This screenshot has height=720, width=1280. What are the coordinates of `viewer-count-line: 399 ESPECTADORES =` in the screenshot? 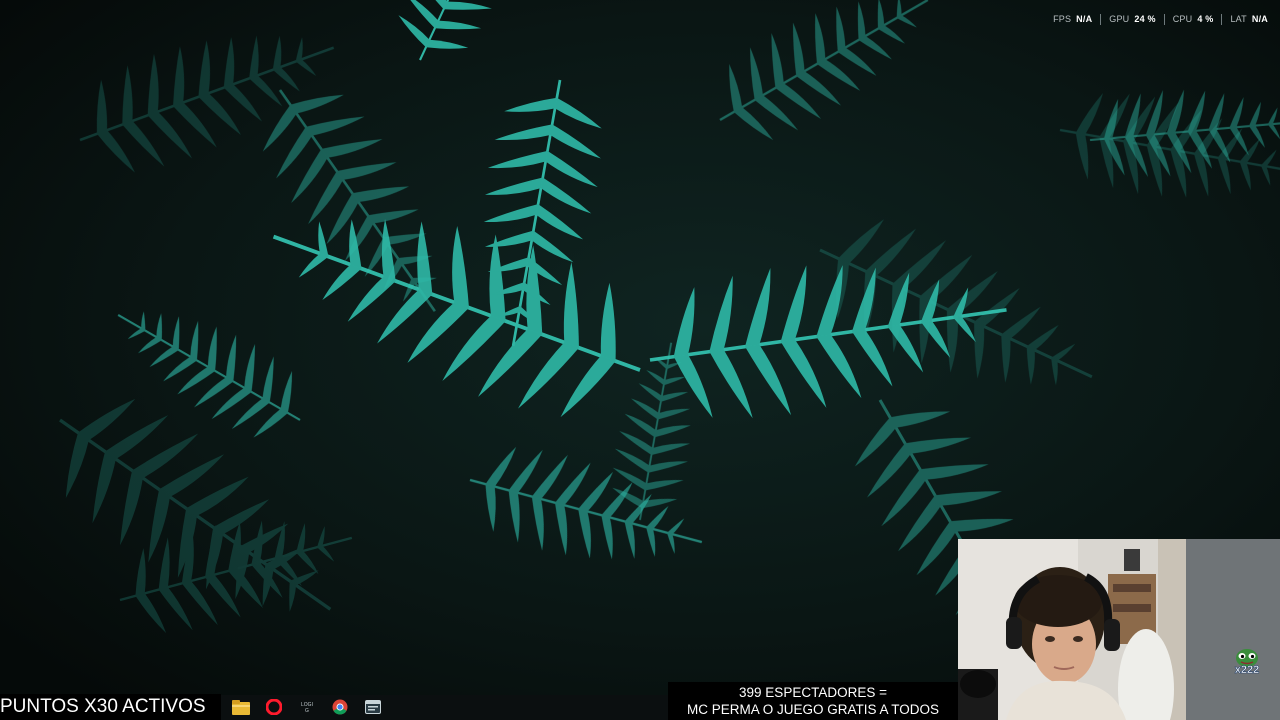 It's located at (813, 692).